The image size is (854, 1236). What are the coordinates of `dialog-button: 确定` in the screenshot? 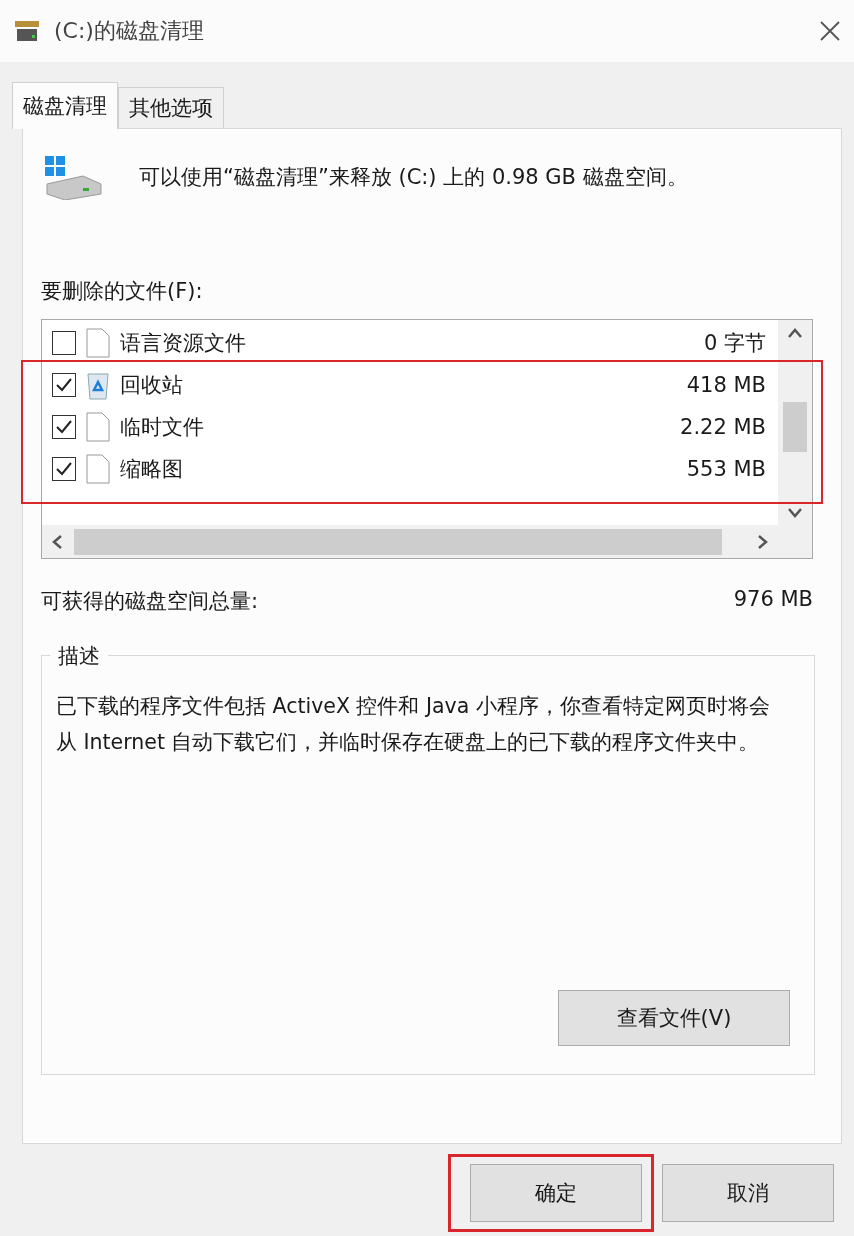 It's located at (556, 1193).